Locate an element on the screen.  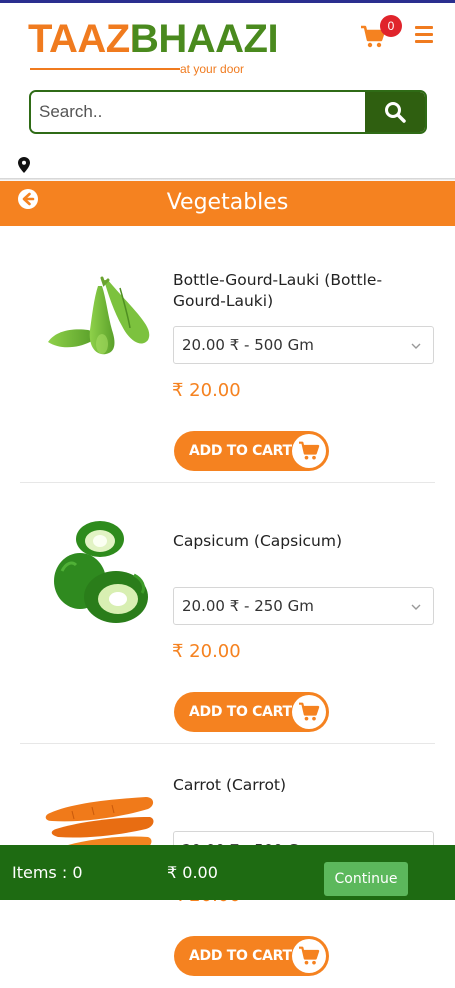
hamburger-menu-icon is located at coordinates (425, 35).